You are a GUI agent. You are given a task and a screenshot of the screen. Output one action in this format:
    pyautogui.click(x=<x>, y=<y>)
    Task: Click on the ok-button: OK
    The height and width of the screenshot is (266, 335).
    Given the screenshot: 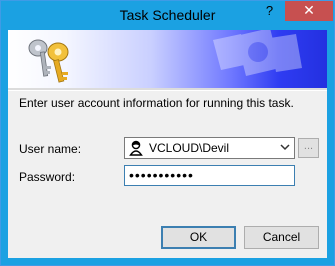 What is the action you would take?
    pyautogui.click(x=198, y=237)
    